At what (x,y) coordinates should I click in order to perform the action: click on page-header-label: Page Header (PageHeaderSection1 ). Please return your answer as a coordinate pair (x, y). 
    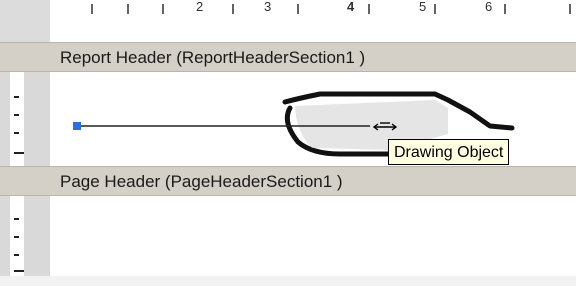
    Looking at the image, I should click on (201, 181).